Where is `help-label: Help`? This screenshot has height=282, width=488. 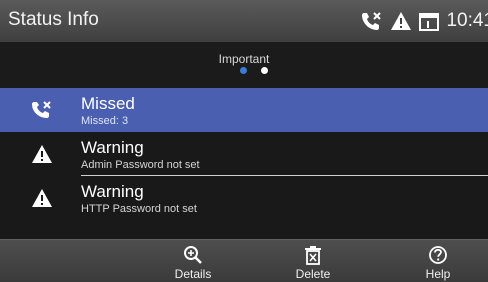 help-label: Help is located at coordinates (438, 274).